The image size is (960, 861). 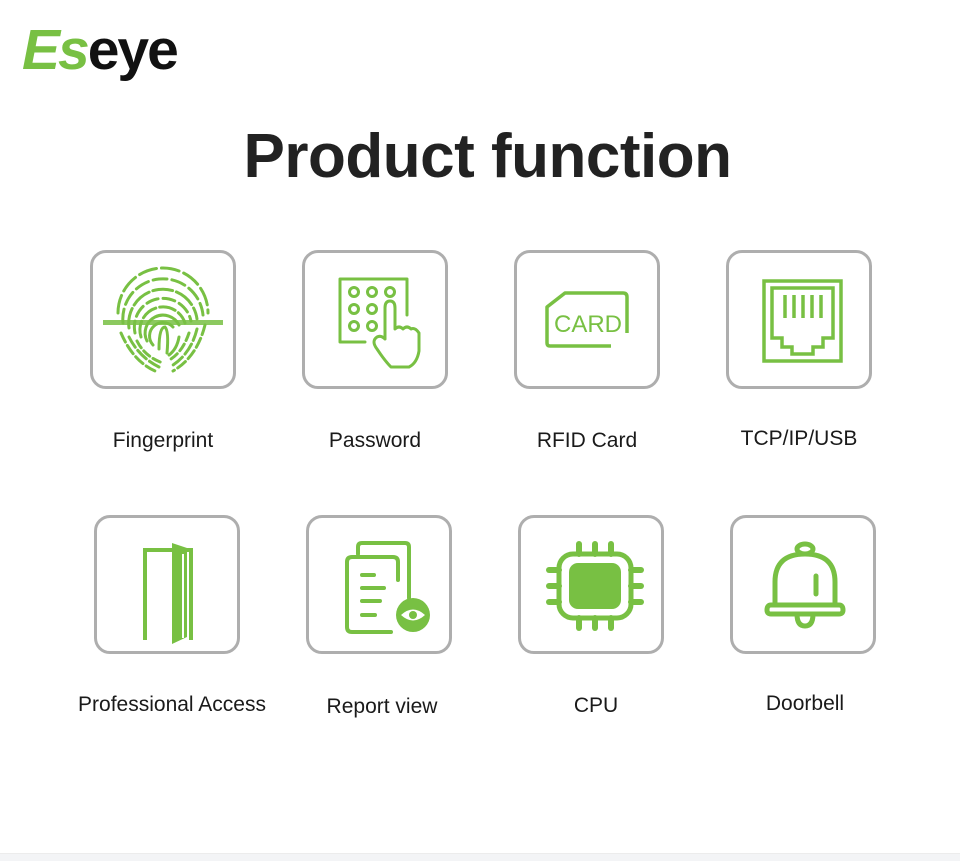 What do you see at coordinates (163, 440) in the screenshot?
I see `feature-label-fingerprint: Fingerprint` at bounding box center [163, 440].